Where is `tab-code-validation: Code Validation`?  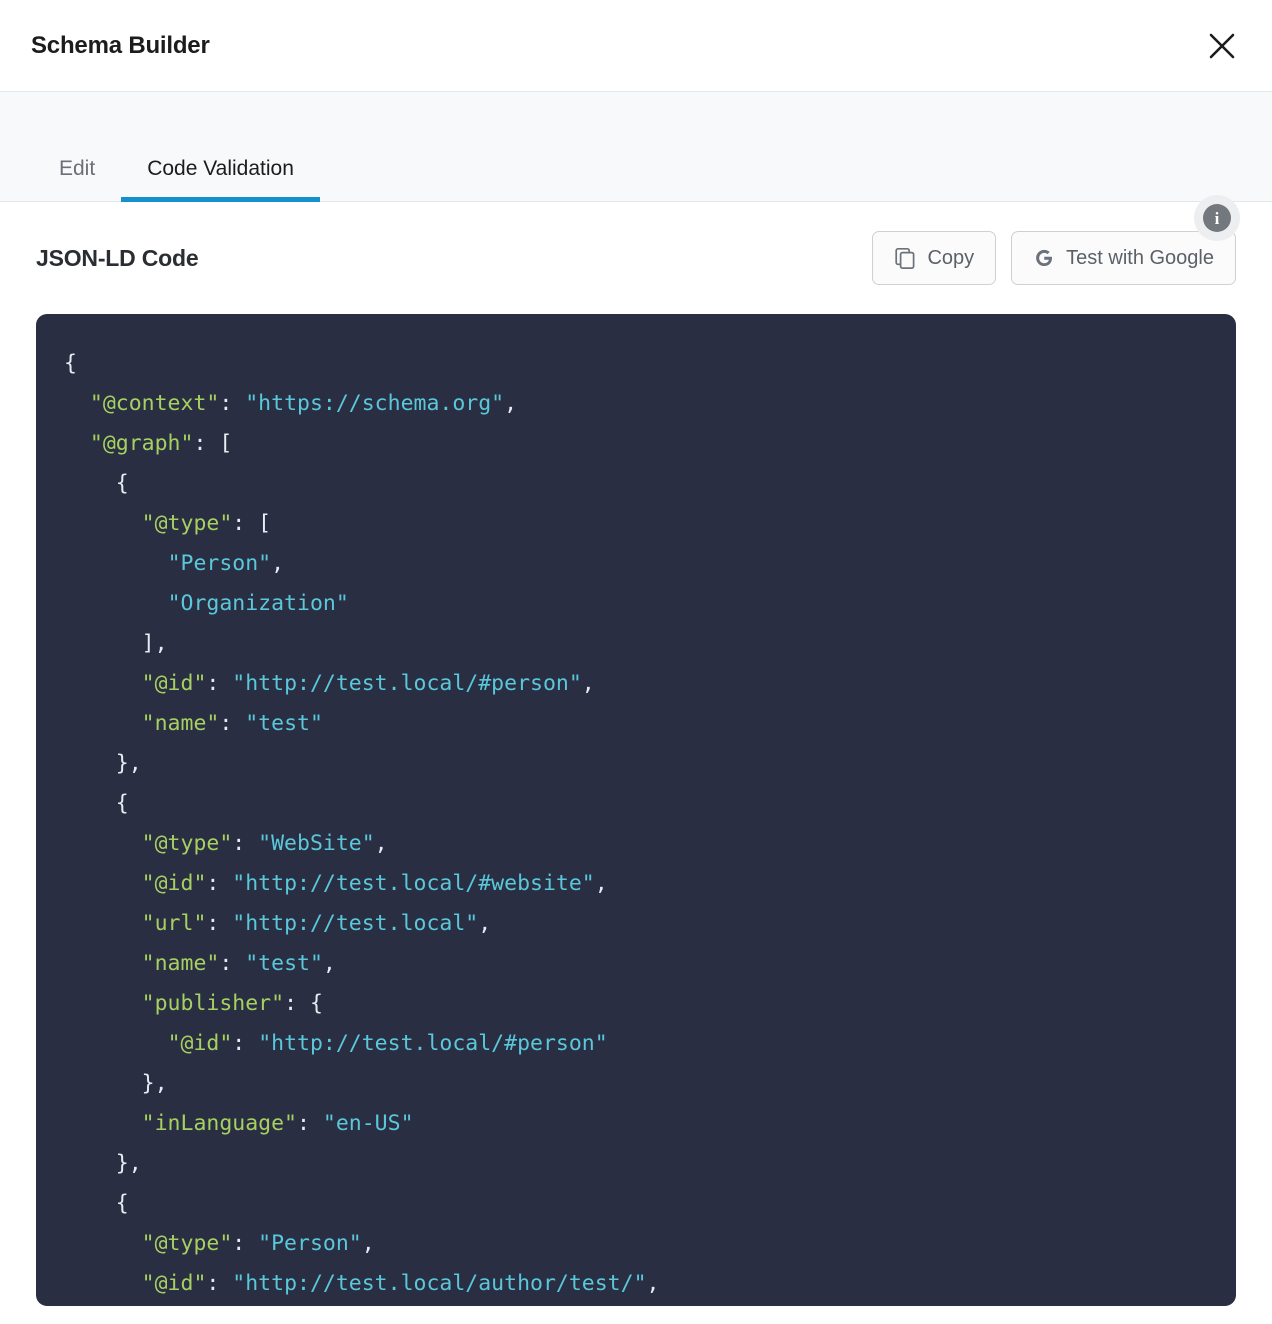
tab-code-validation: Code Validation is located at coordinates (220, 180).